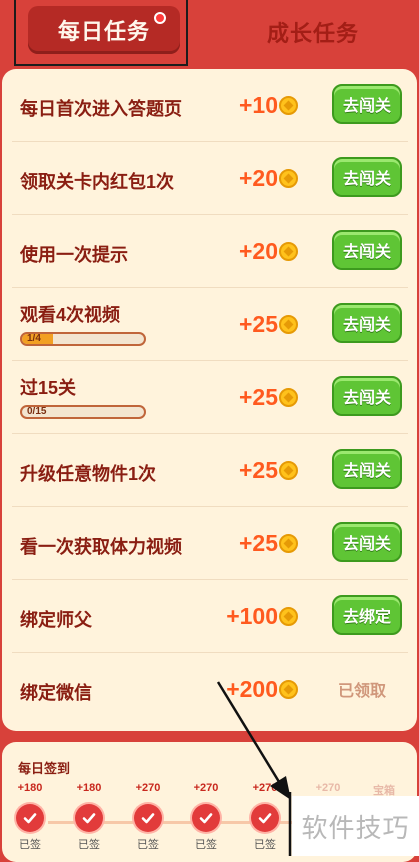 The height and width of the screenshot is (862, 419). Describe the element at coordinates (210, 616) in the screenshot. I see `task-row: 绑定师父 +100 去绑定` at that location.